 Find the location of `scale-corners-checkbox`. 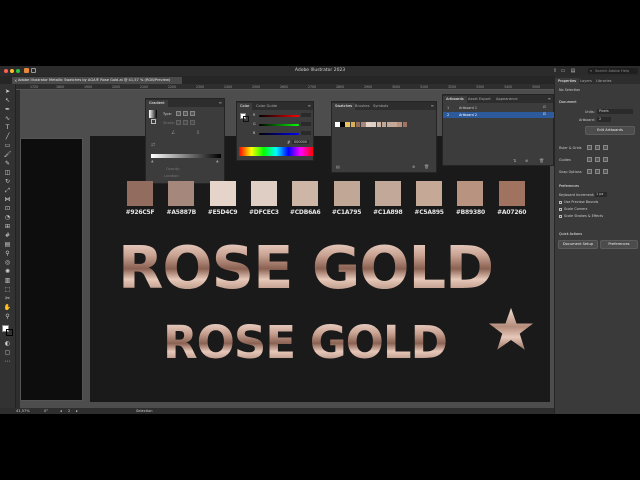

scale-corners-checkbox is located at coordinates (560, 209).